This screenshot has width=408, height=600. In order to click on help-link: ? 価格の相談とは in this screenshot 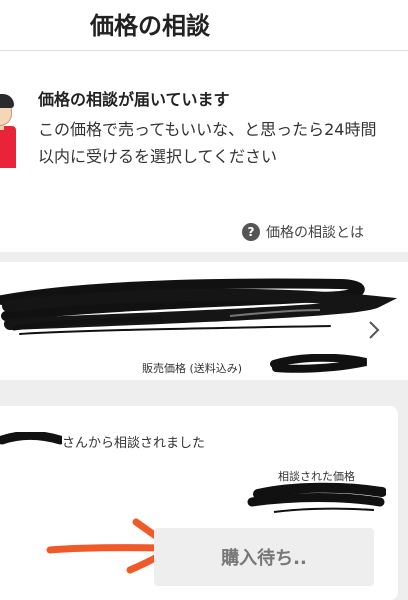, I will do `click(303, 232)`.